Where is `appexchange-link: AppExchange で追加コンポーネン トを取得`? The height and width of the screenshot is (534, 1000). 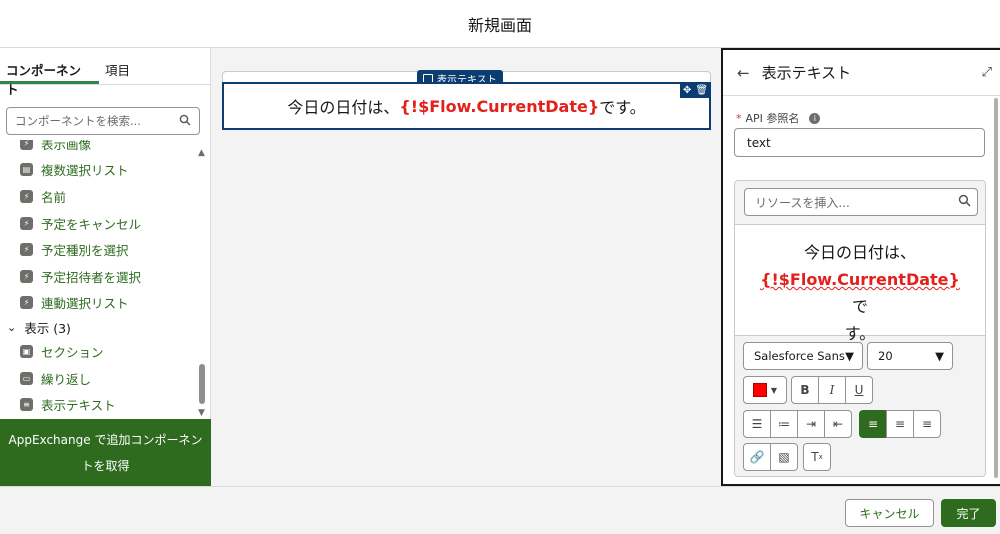 appexchange-link: AppExchange で追加コンポーネン トを取得 is located at coordinates (105, 452).